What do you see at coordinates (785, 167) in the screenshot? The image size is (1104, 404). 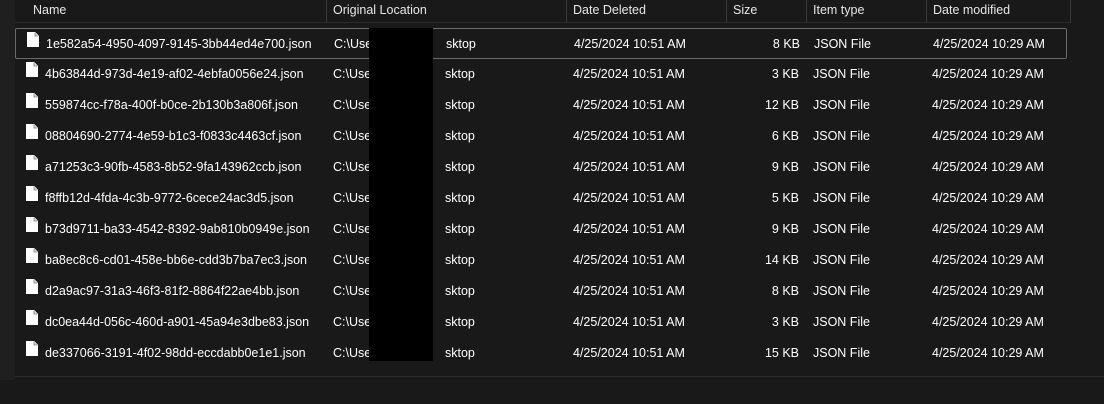 I see `size-cell: 9 KB` at bounding box center [785, 167].